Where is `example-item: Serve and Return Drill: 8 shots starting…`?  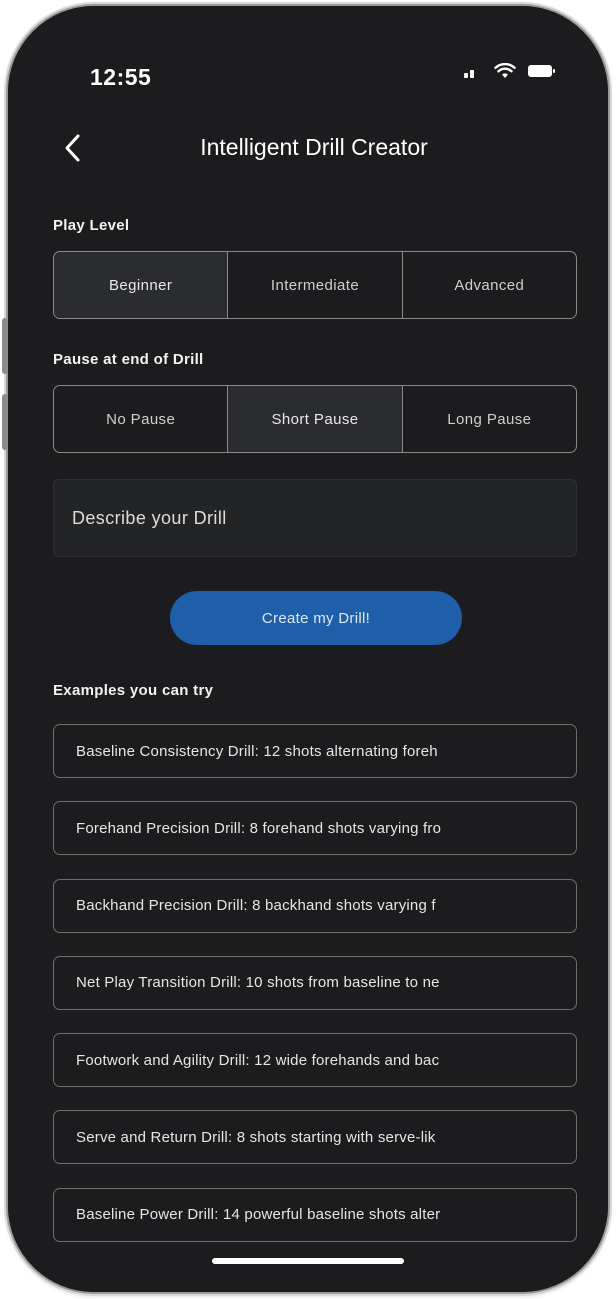
example-item: Serve and Return Drill: 8 shots starting… is located at coordinates (315, 1137).